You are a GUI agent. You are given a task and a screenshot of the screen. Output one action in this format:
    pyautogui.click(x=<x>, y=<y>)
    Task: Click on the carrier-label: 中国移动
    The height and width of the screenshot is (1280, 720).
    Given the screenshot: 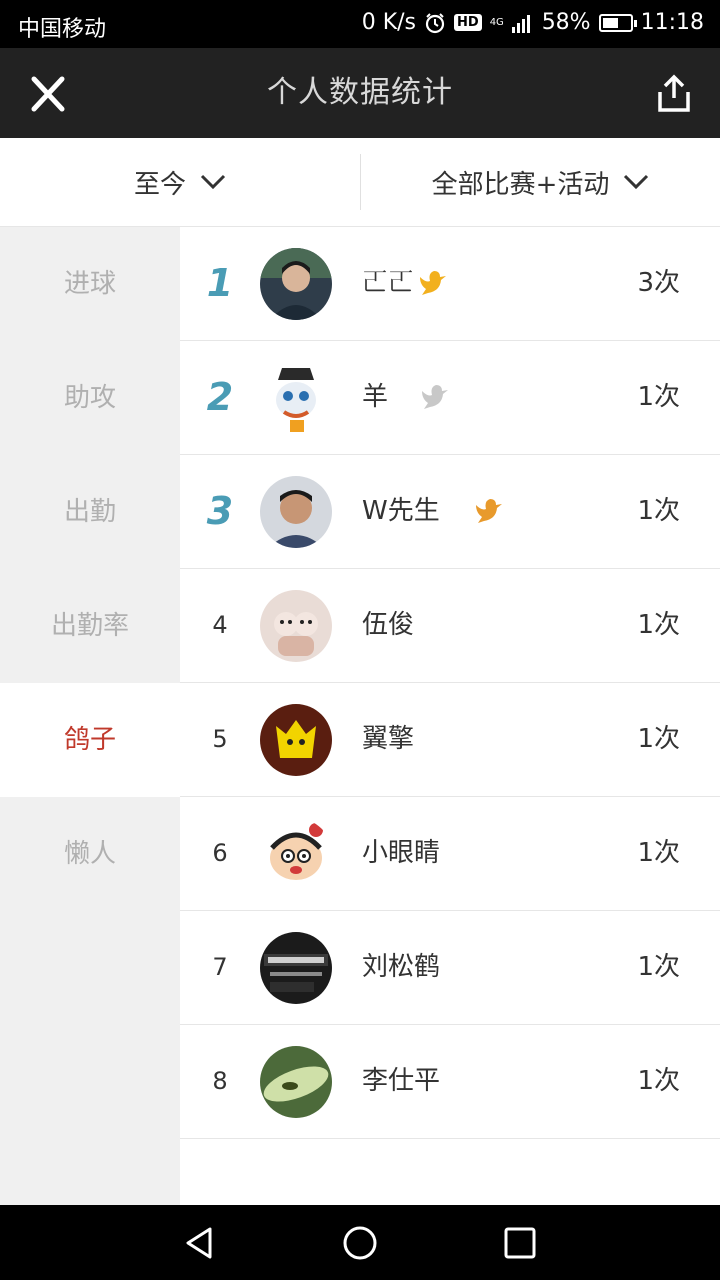 What is the action you would take?
    pyautogui.click(x=62, y=29)
    